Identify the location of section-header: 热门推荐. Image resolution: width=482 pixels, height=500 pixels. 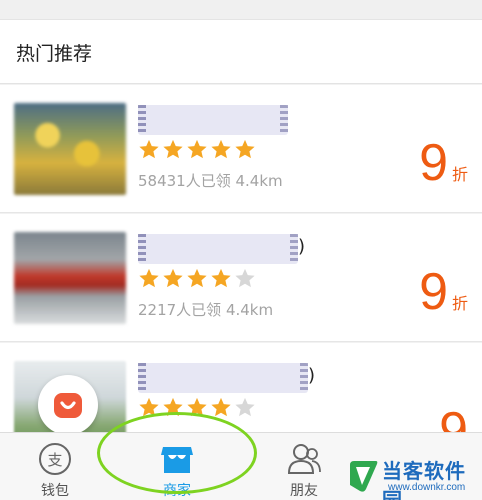
(241, 52).